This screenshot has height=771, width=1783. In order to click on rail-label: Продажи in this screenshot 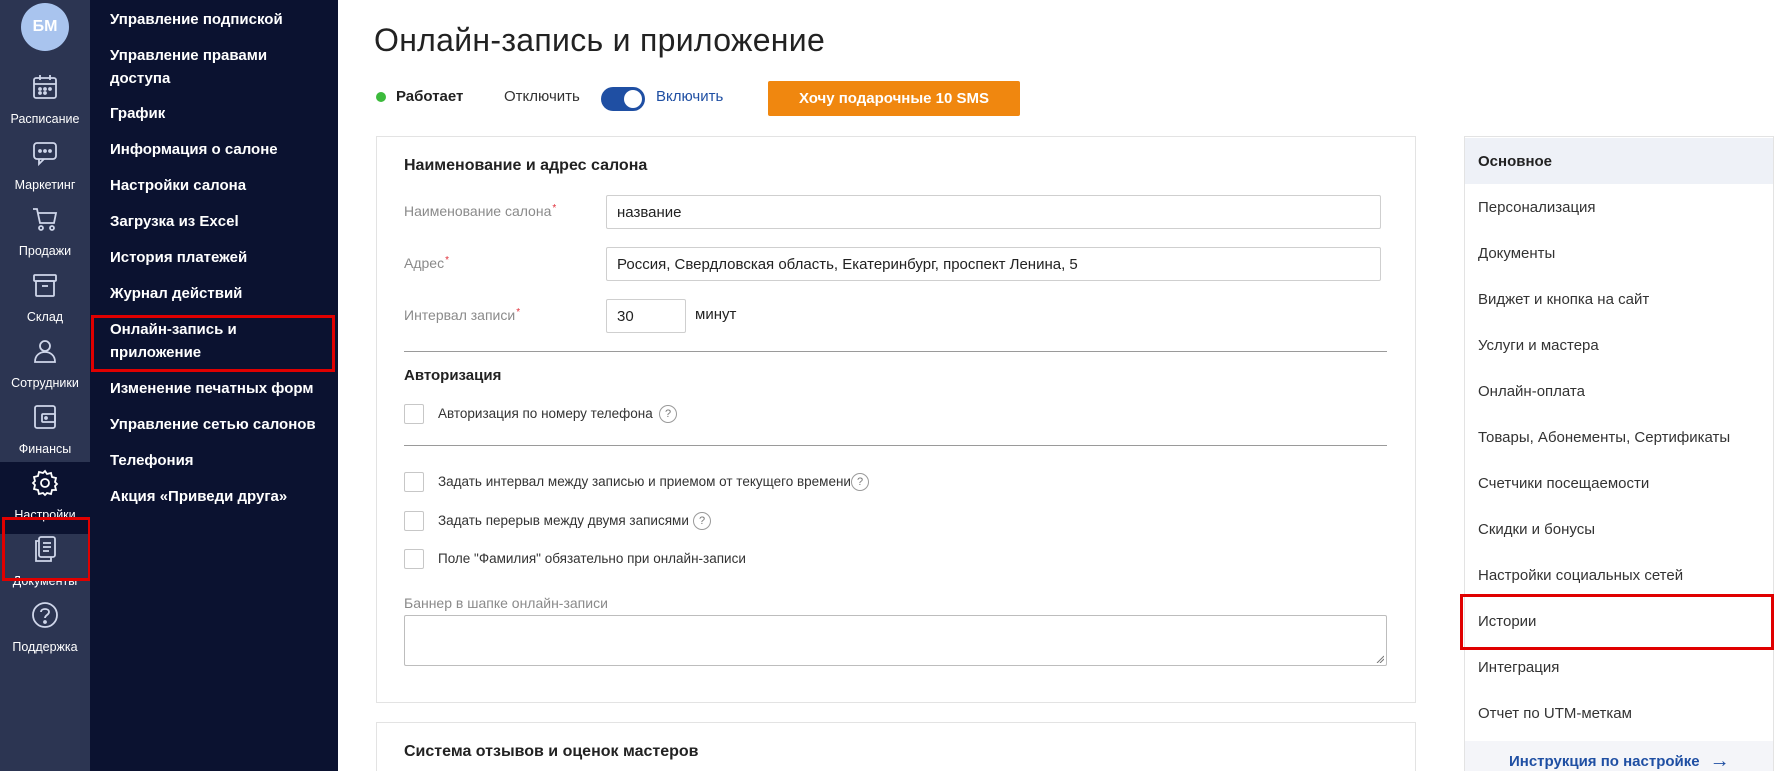, I will do `click(45, 251)`.